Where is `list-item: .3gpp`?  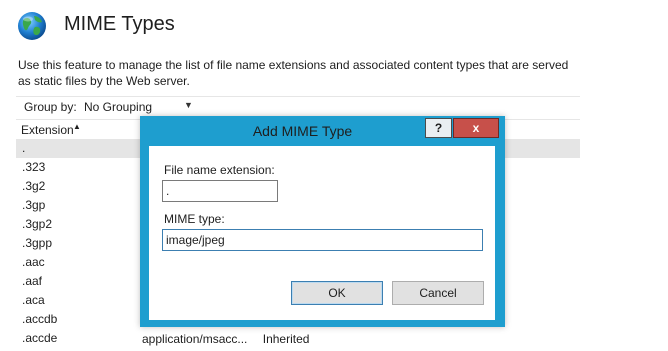 list-item: .3gpp is located at coordinates (78, 243).